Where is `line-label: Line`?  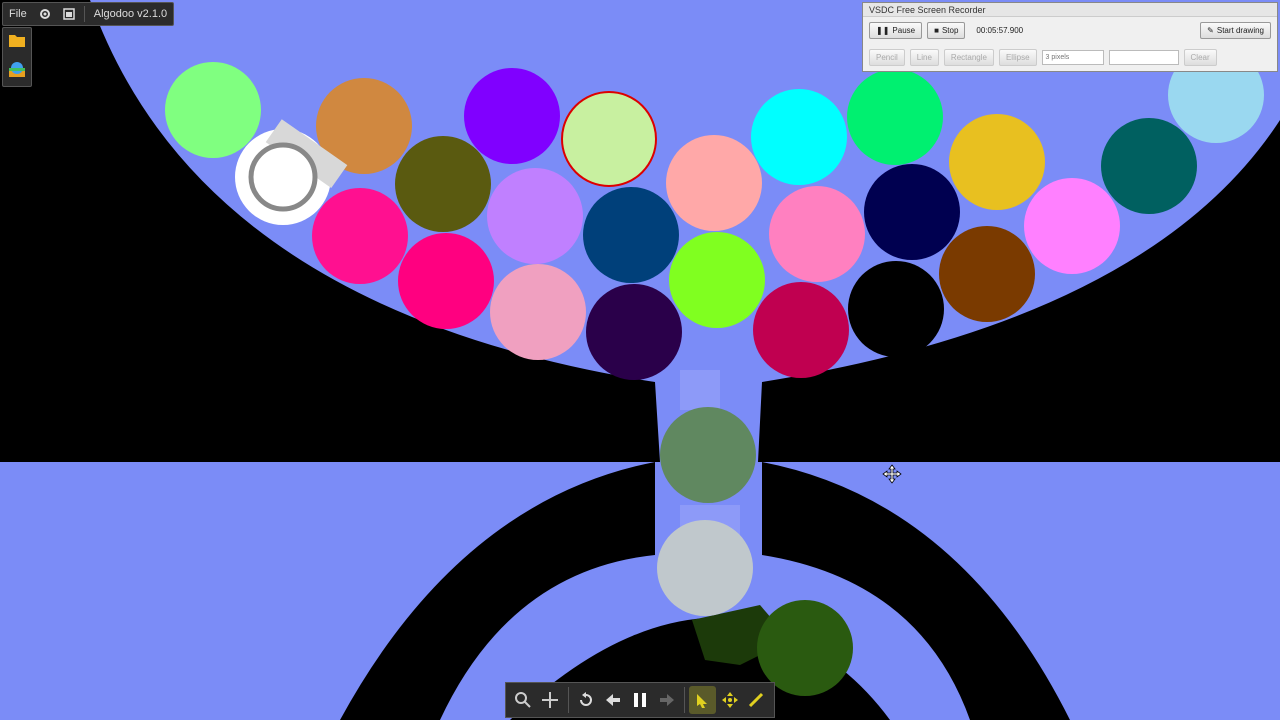 line-label: Line is located at coordinates (924, 57).